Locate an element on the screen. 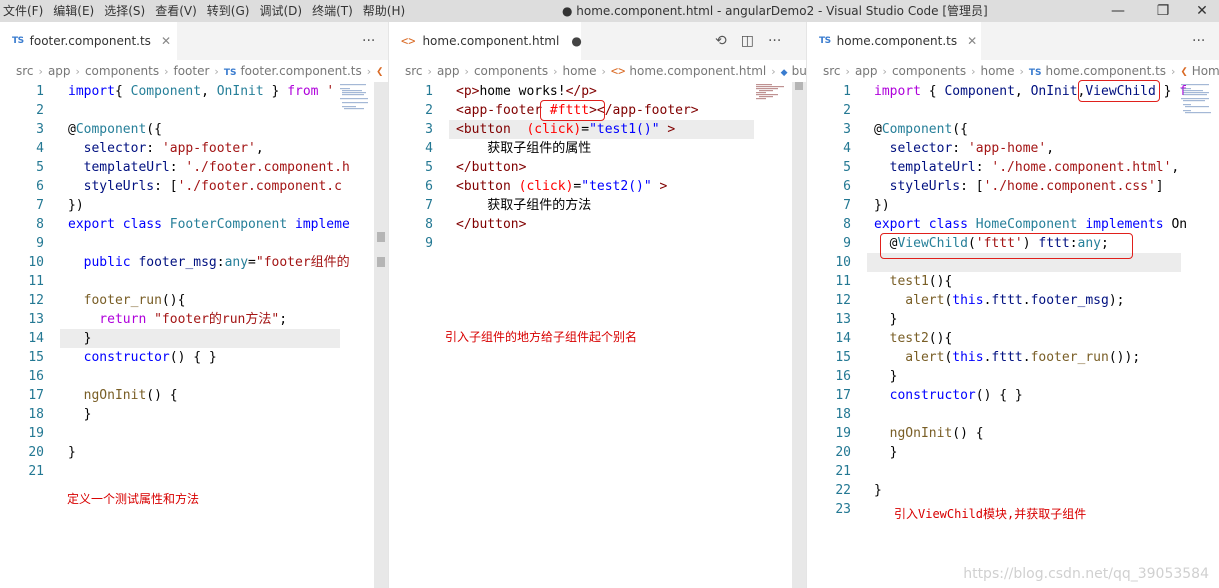  code-line: alert(this.fttt.footer_msg); is located at coordinates (1030, 300).